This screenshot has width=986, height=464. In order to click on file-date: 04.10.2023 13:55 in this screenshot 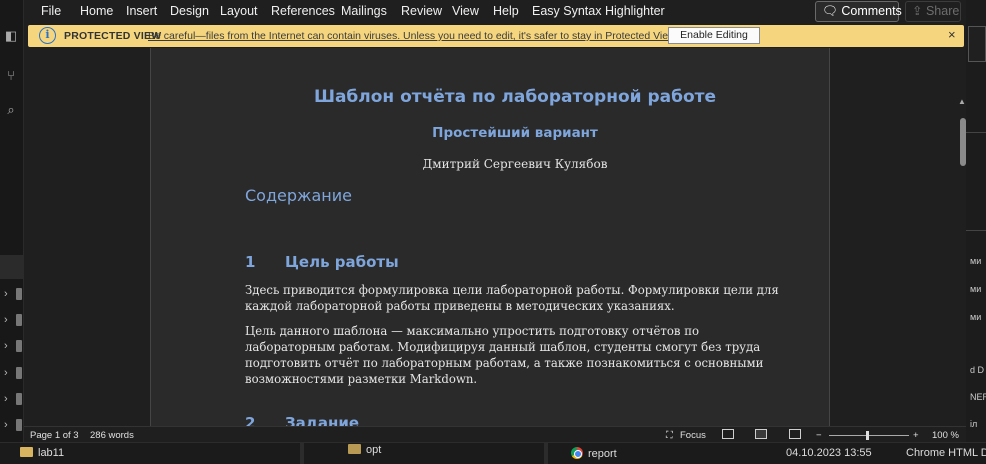, I will do `click(829, 453)`.